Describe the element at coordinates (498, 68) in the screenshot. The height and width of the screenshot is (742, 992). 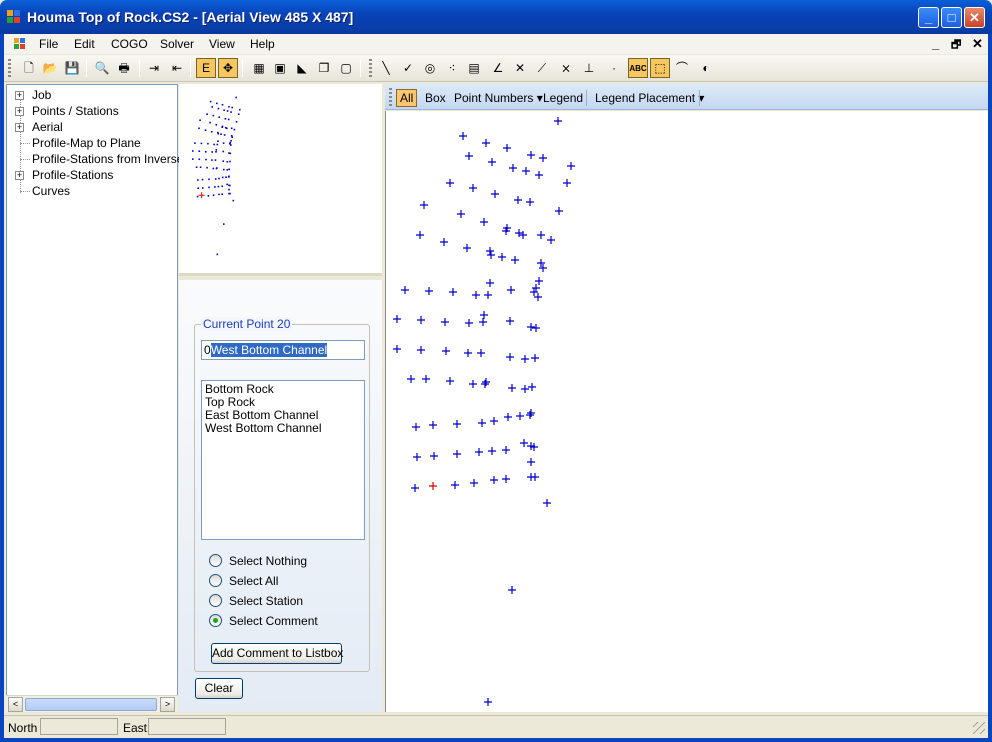
I see `angle-icon: ∠` at that location.